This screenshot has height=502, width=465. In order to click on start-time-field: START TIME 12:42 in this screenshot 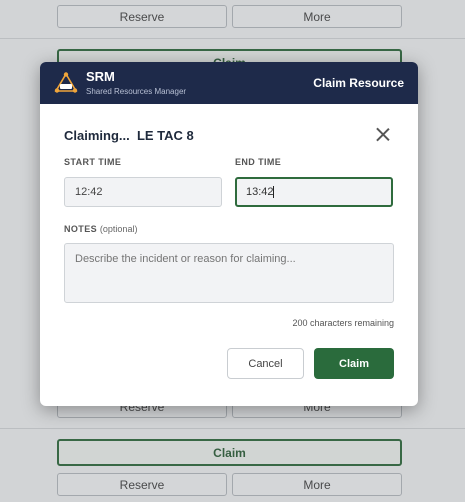, I will do `click(143, 182)`.